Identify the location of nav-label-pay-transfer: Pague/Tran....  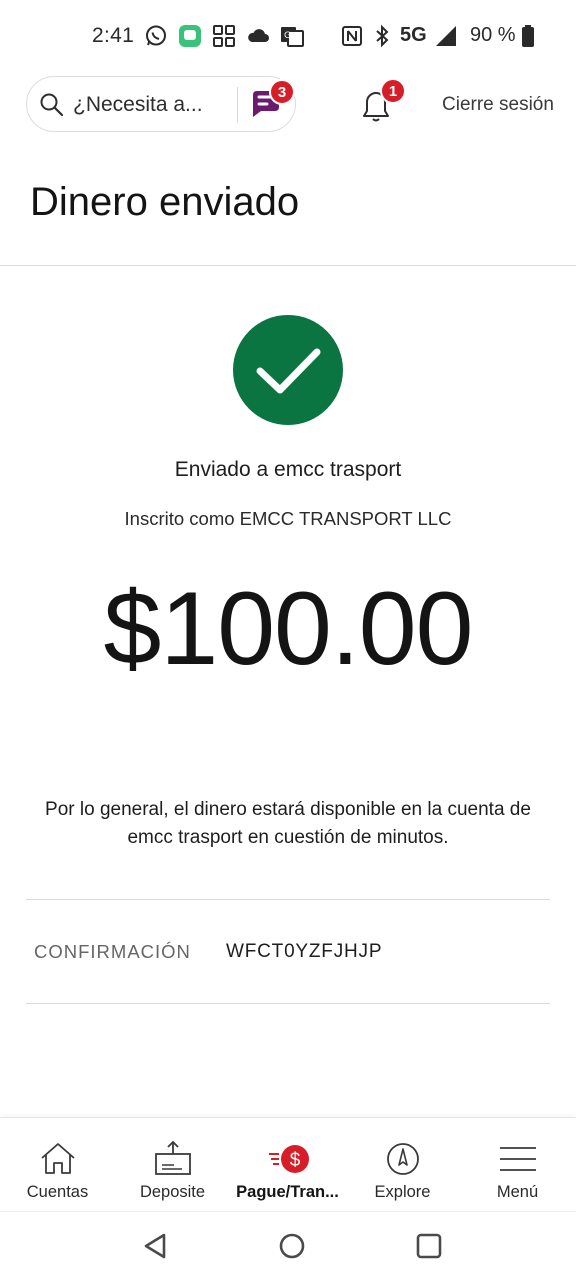
(287, 1192).